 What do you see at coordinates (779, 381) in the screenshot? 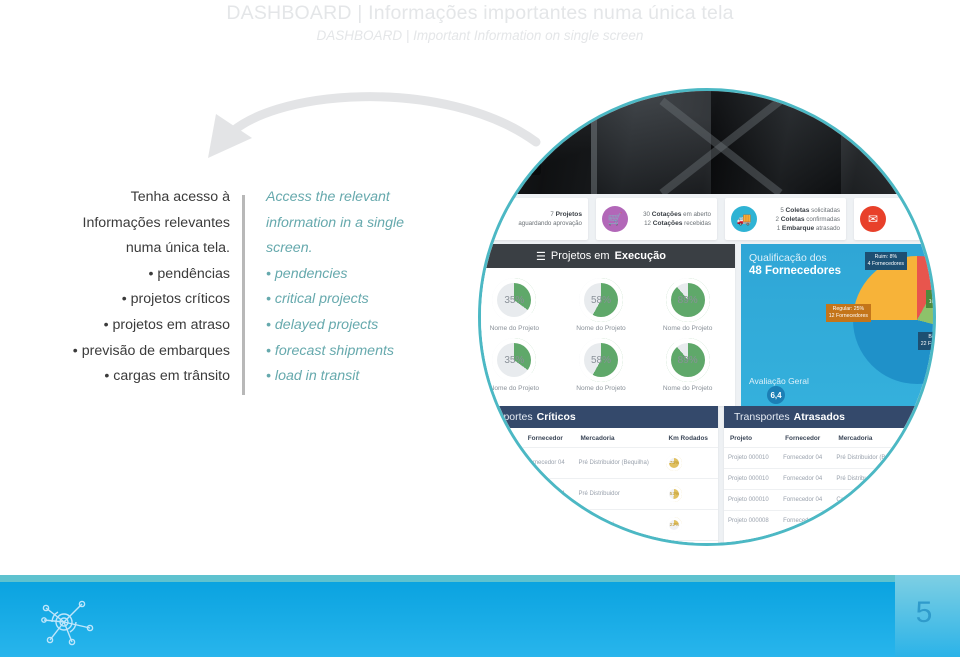
I see `overall-rating-label: Avaliação Geral` at bounding box center [779, 381].